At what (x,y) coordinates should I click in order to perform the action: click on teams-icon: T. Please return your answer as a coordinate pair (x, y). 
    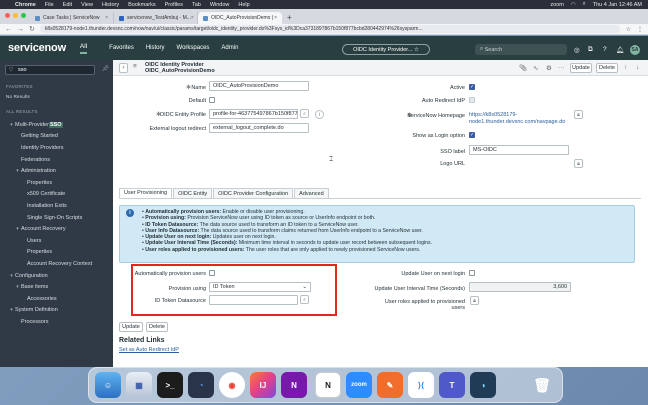
    Looking at the image, I should click on (452, 385).